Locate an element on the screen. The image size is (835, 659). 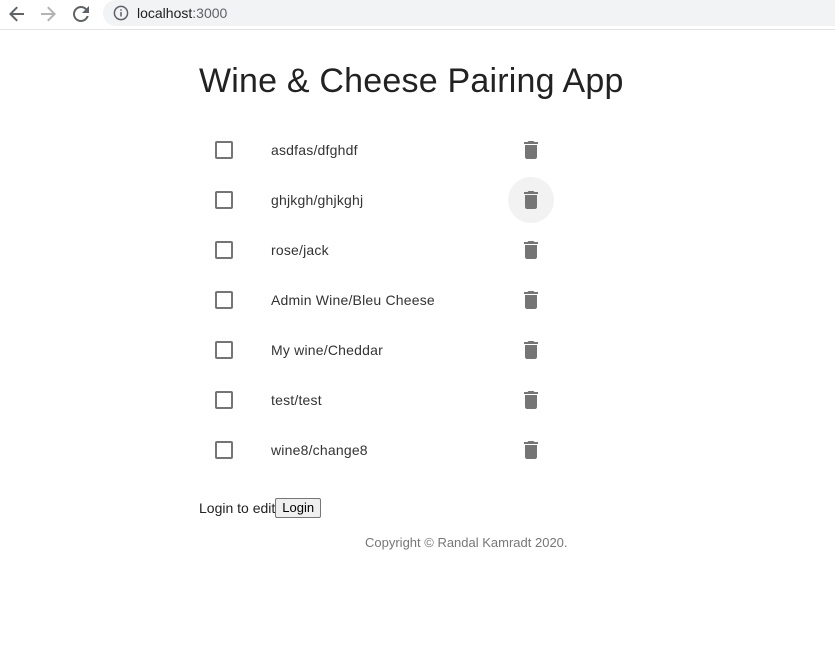
reload-button is located at coordinates (81, 14).